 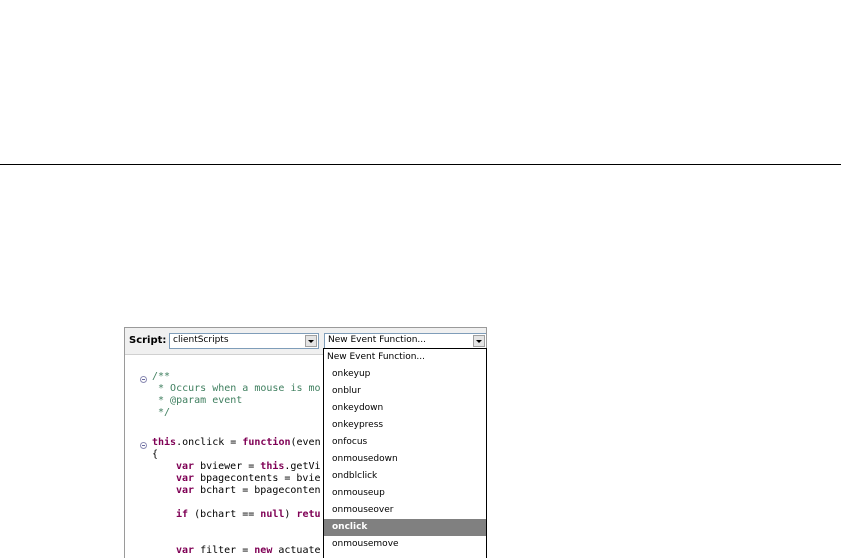 I want to click on code-line: var bchart = bpageconten, so click(x=248, y=491).